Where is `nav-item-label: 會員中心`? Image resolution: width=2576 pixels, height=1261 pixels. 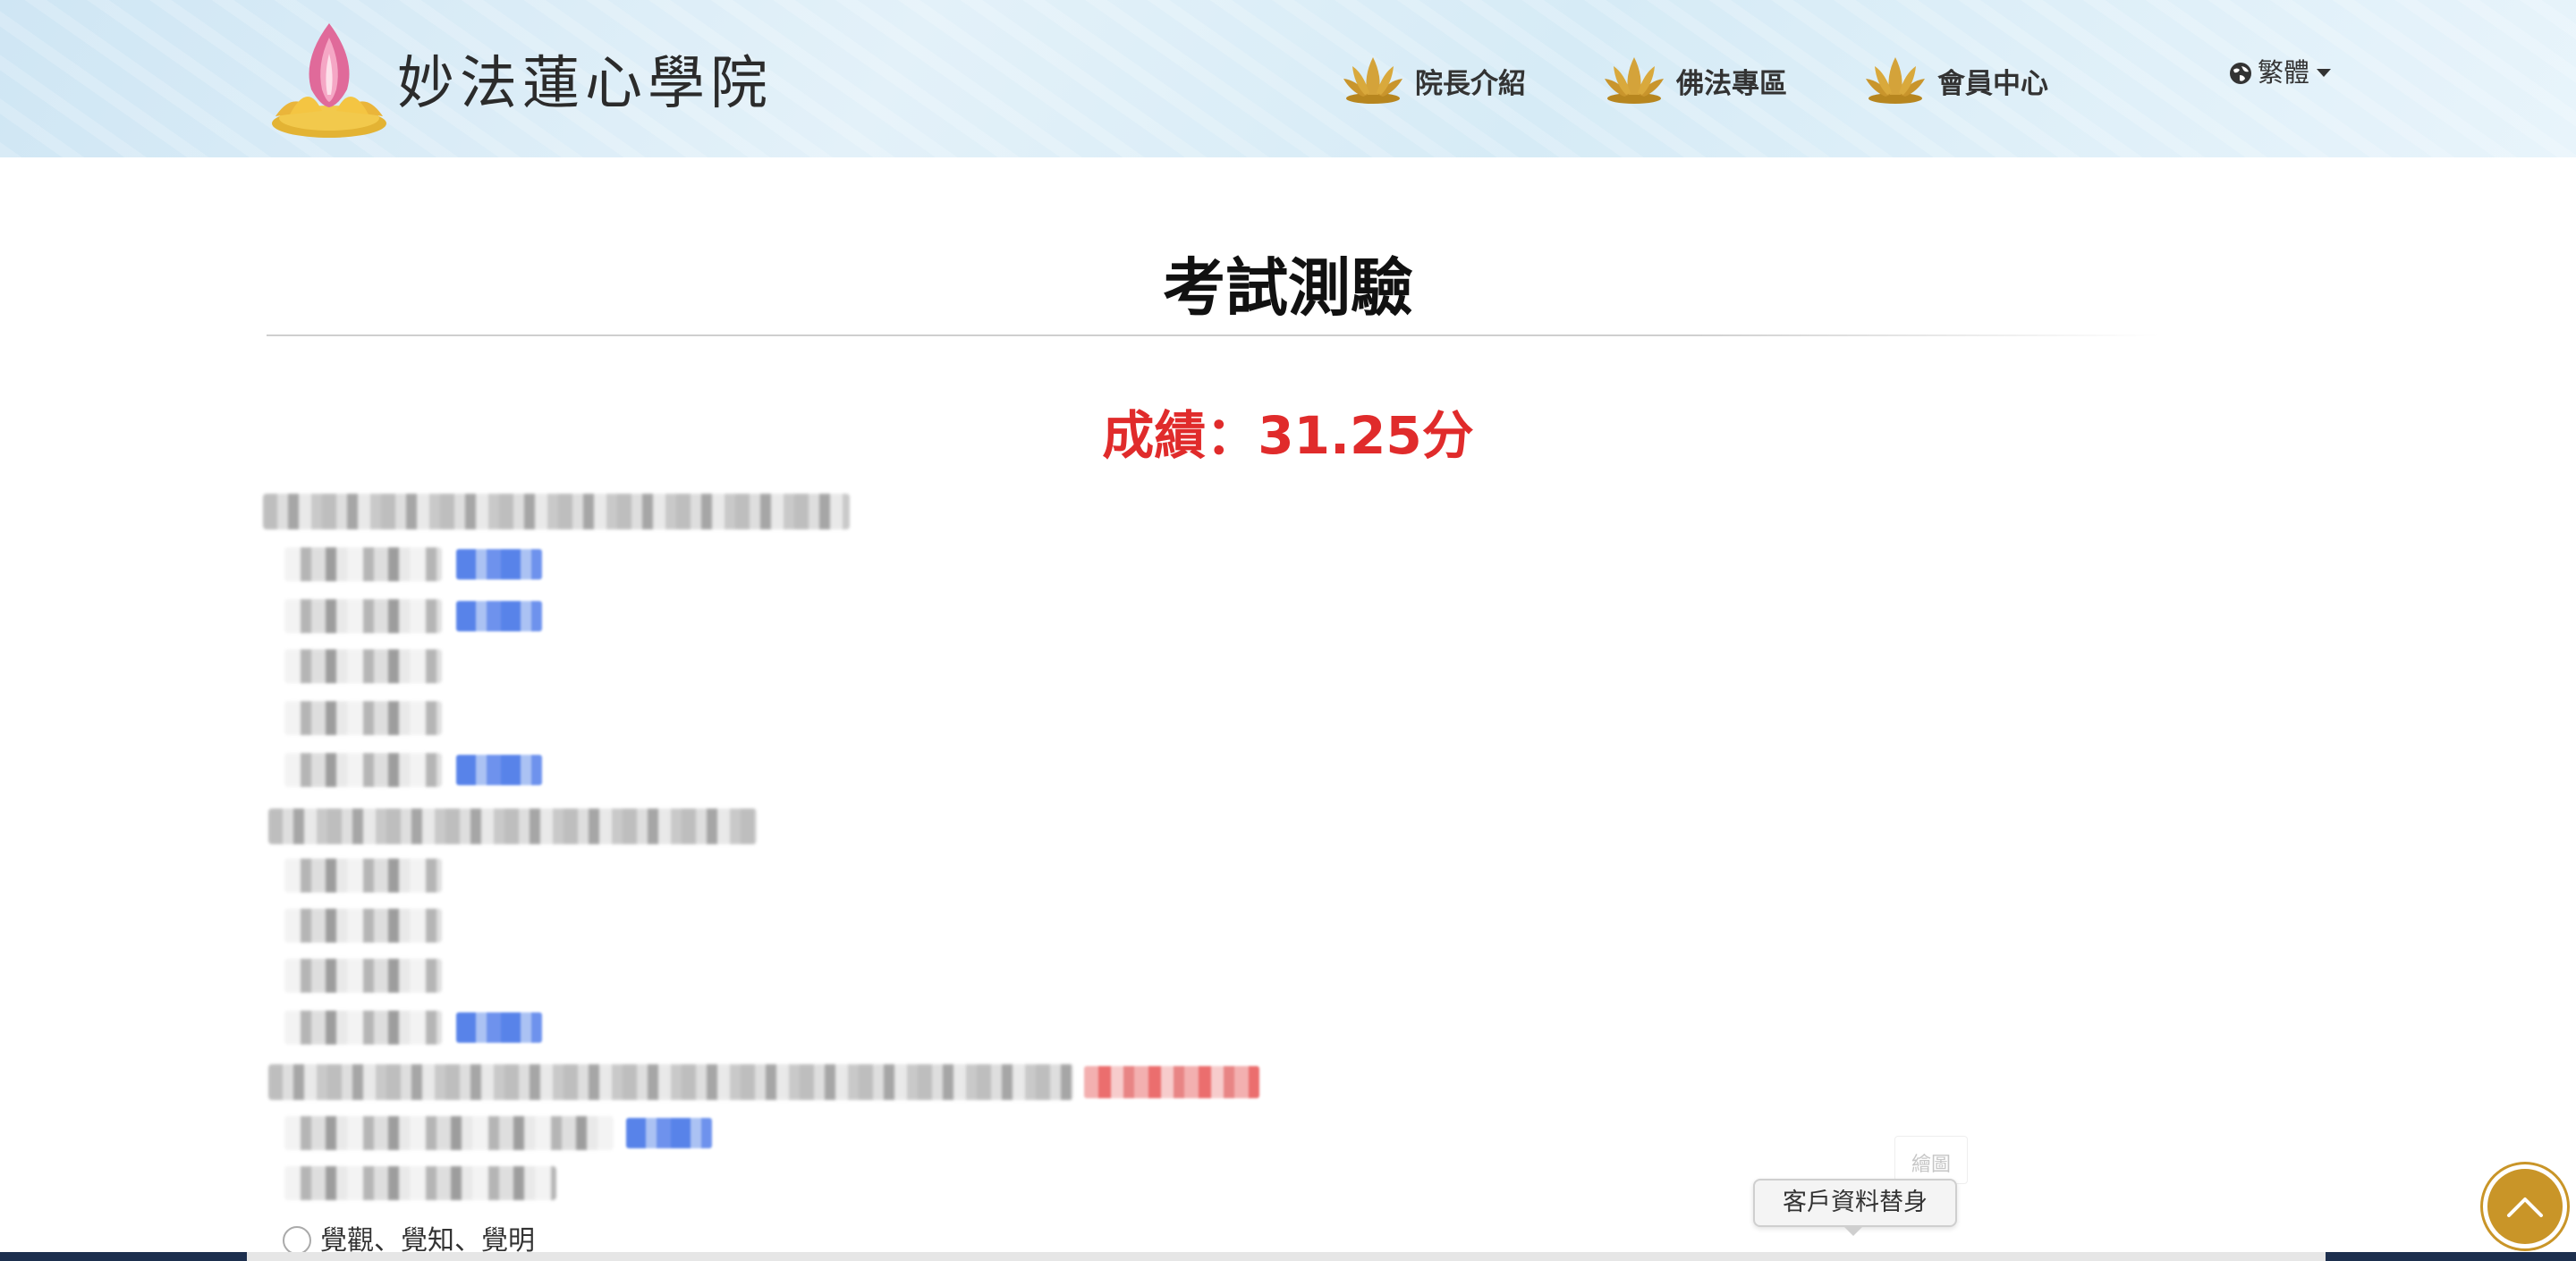
nav-item-label: 會員中心 is located at coordinates (1992, 84).